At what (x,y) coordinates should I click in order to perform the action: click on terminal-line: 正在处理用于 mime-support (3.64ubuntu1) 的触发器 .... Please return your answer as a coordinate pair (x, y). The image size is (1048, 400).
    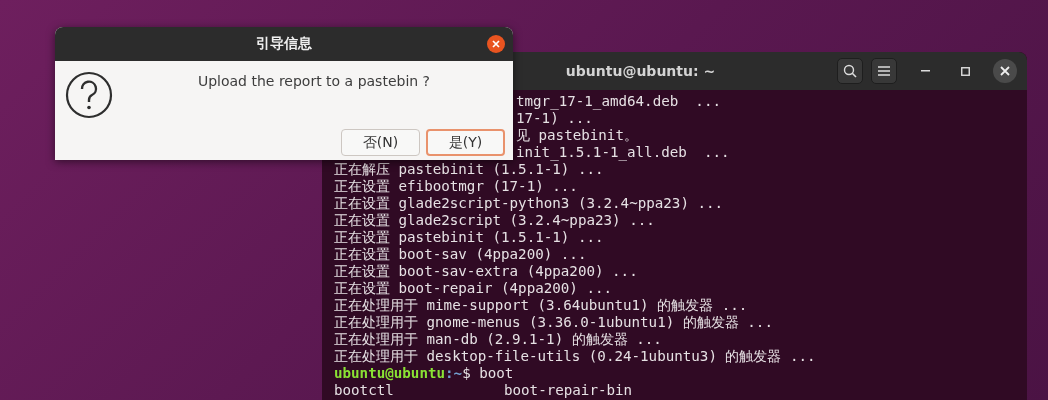
    Looking at the image, I should click on (541, 305).